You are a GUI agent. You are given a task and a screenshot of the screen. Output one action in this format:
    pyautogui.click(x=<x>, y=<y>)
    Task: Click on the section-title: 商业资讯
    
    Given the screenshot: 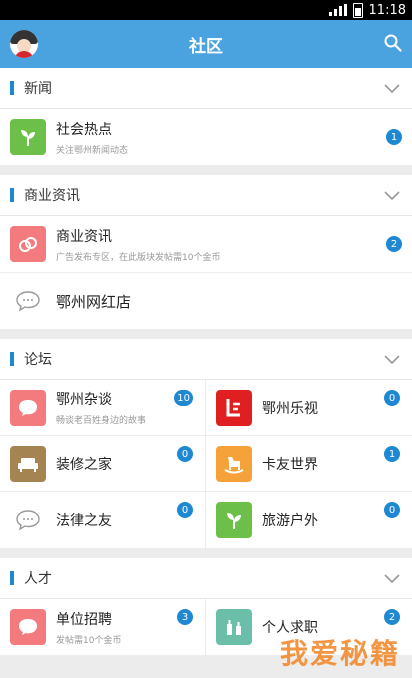 What is the action you would take?
    pyautogui.click(x=52, y=196)
    